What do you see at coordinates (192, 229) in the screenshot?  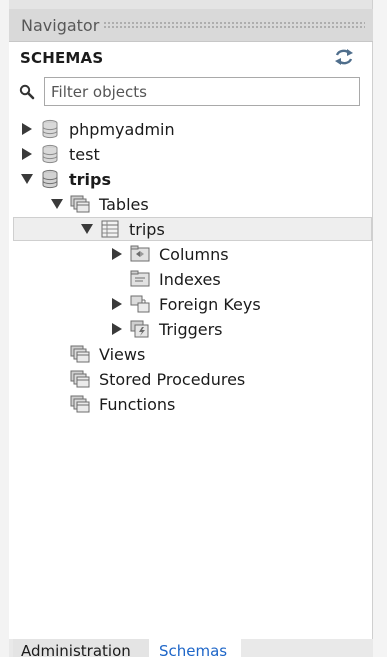 I see `tree-item-trips-table: trips` at bounding box center [192, 229].